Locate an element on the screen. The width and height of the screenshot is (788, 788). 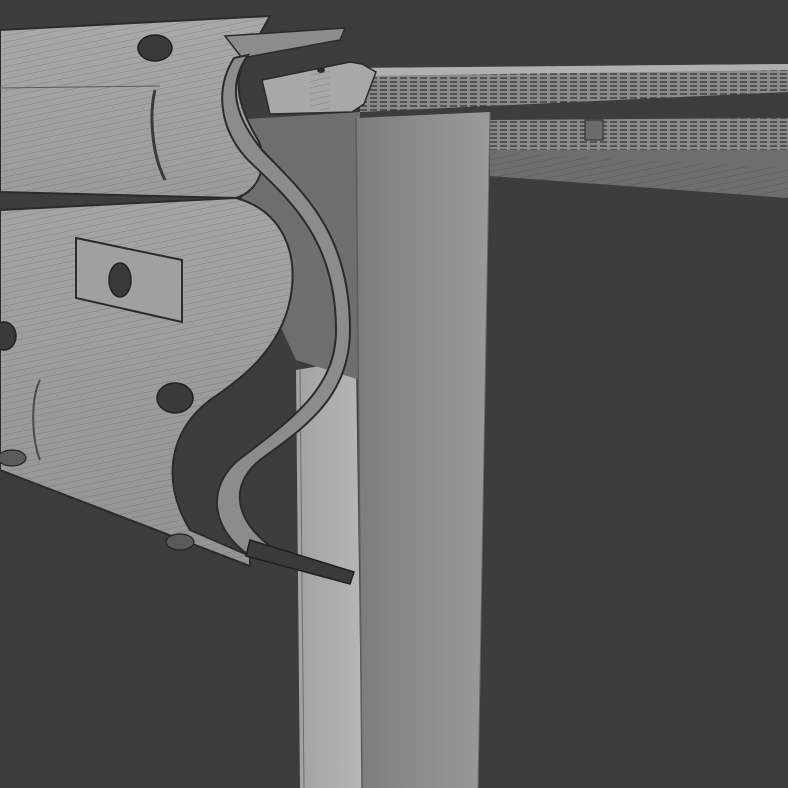
far-bolt-icon is located at coordinates (594, 130).